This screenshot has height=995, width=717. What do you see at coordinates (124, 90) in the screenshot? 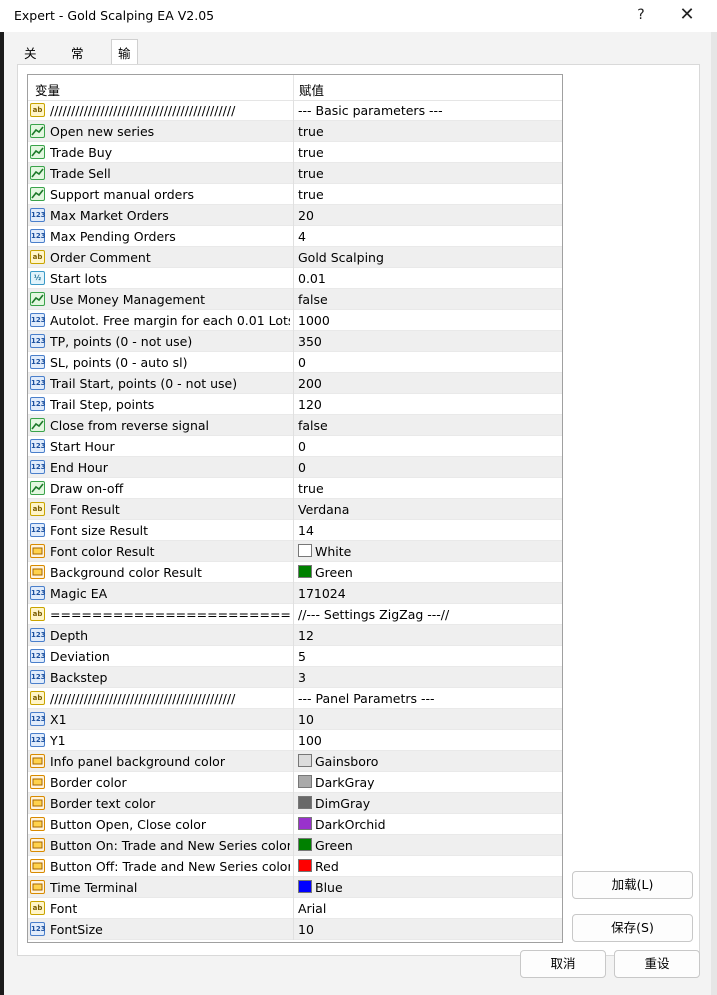
I see `tab-inputs: 输入参数` at bounding box center [124, 90].